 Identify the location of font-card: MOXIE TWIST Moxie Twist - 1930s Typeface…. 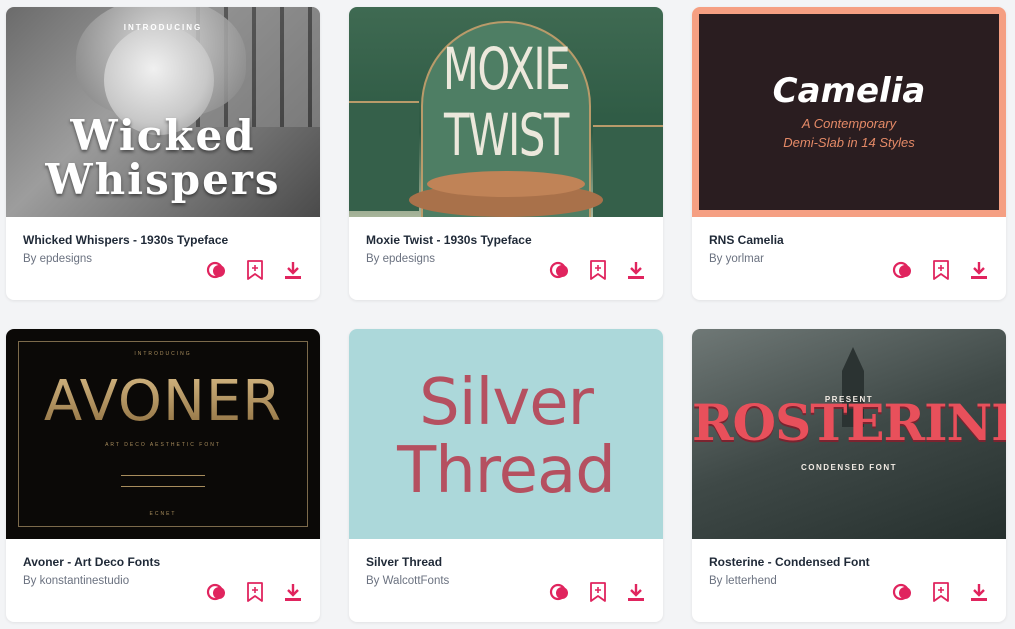
(506, 153).